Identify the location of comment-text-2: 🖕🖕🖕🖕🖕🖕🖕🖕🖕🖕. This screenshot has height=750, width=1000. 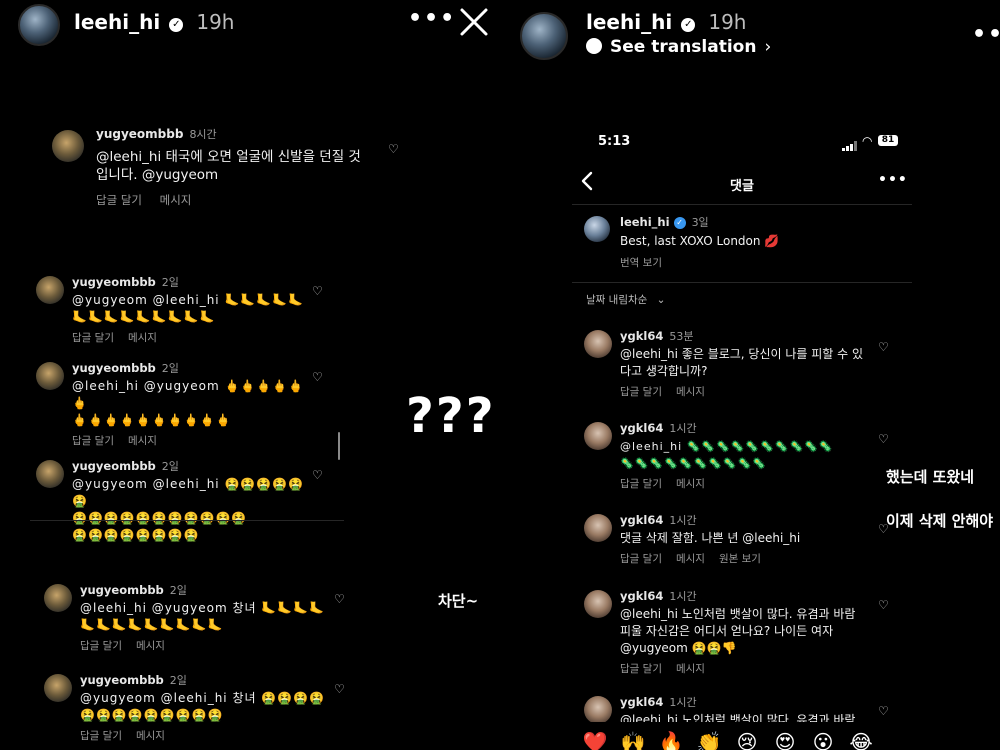
(152, 420).